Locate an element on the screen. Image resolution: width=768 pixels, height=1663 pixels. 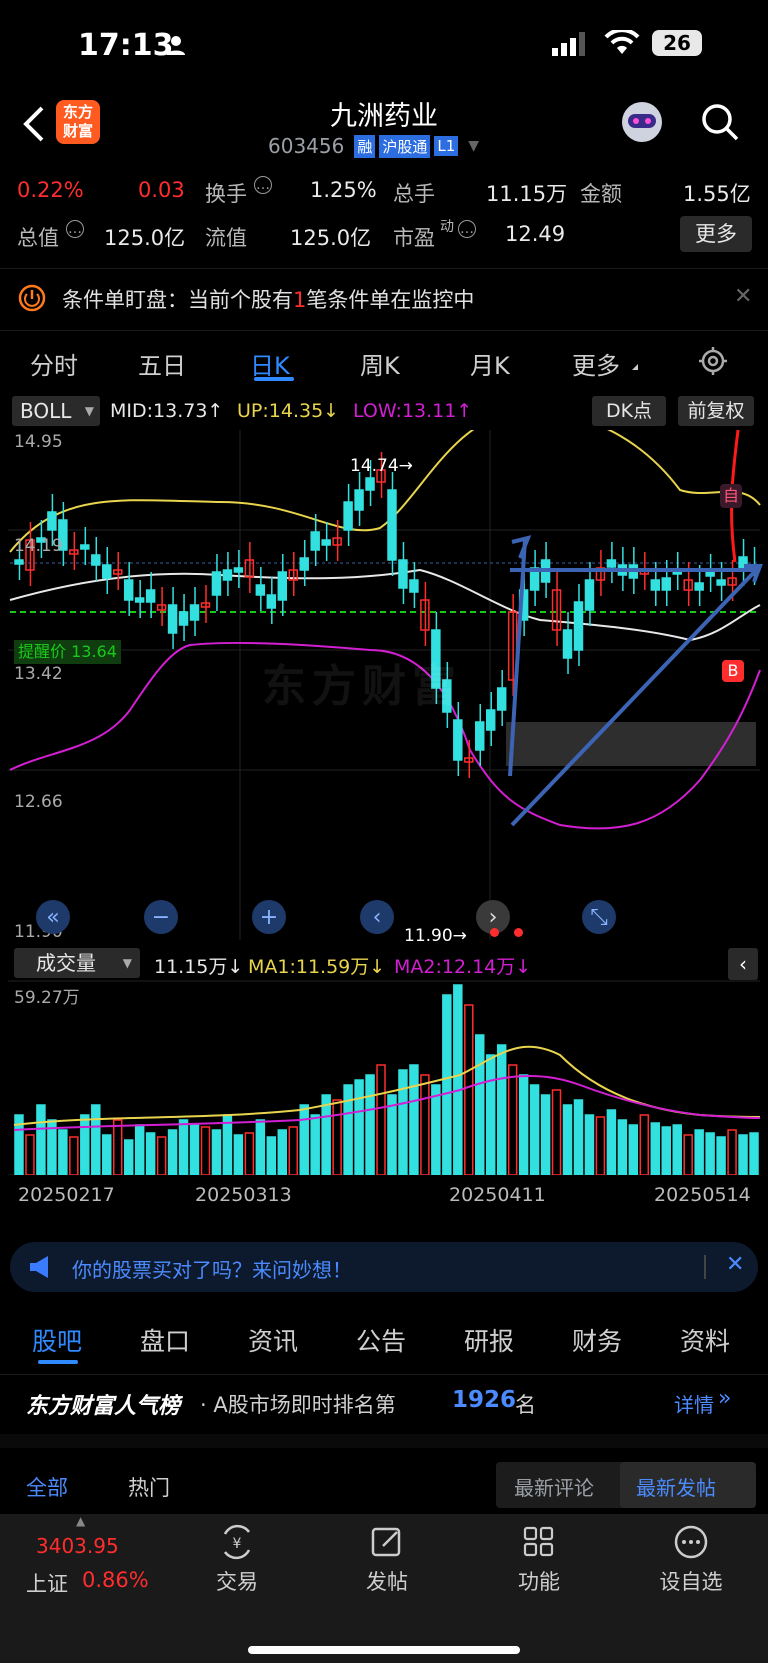
scroll-left-fast-icon: « is located at coordinates (53, 917).